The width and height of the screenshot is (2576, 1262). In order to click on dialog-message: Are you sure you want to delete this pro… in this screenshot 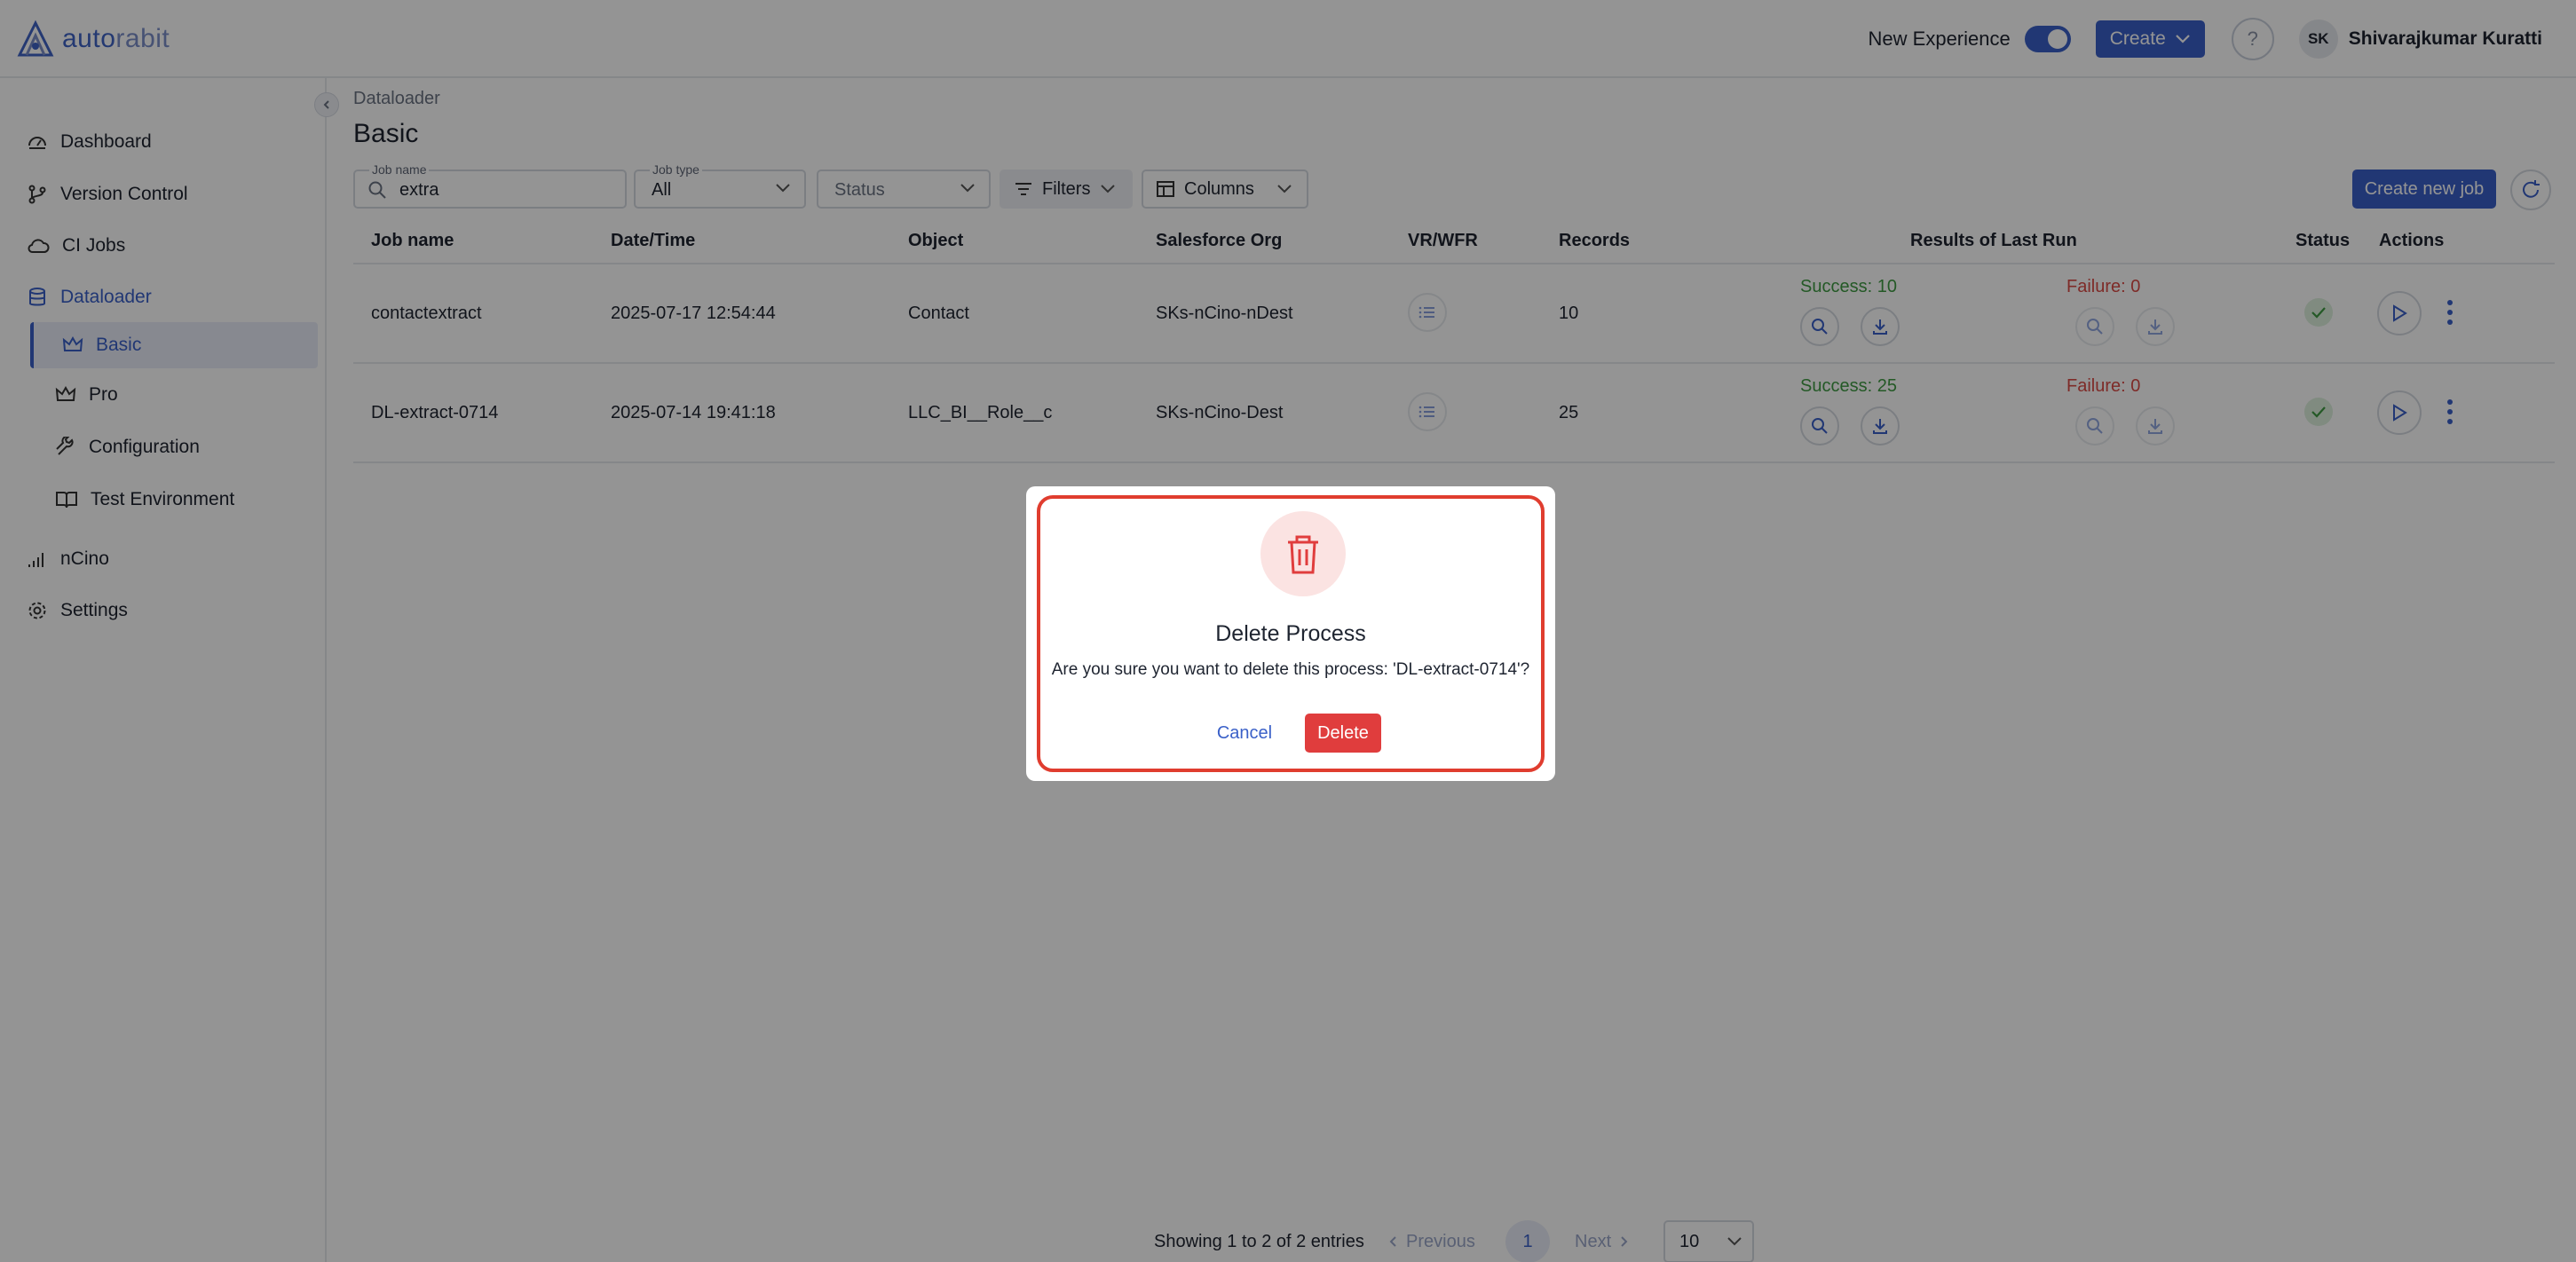, I will do `click(1290, 669)`.